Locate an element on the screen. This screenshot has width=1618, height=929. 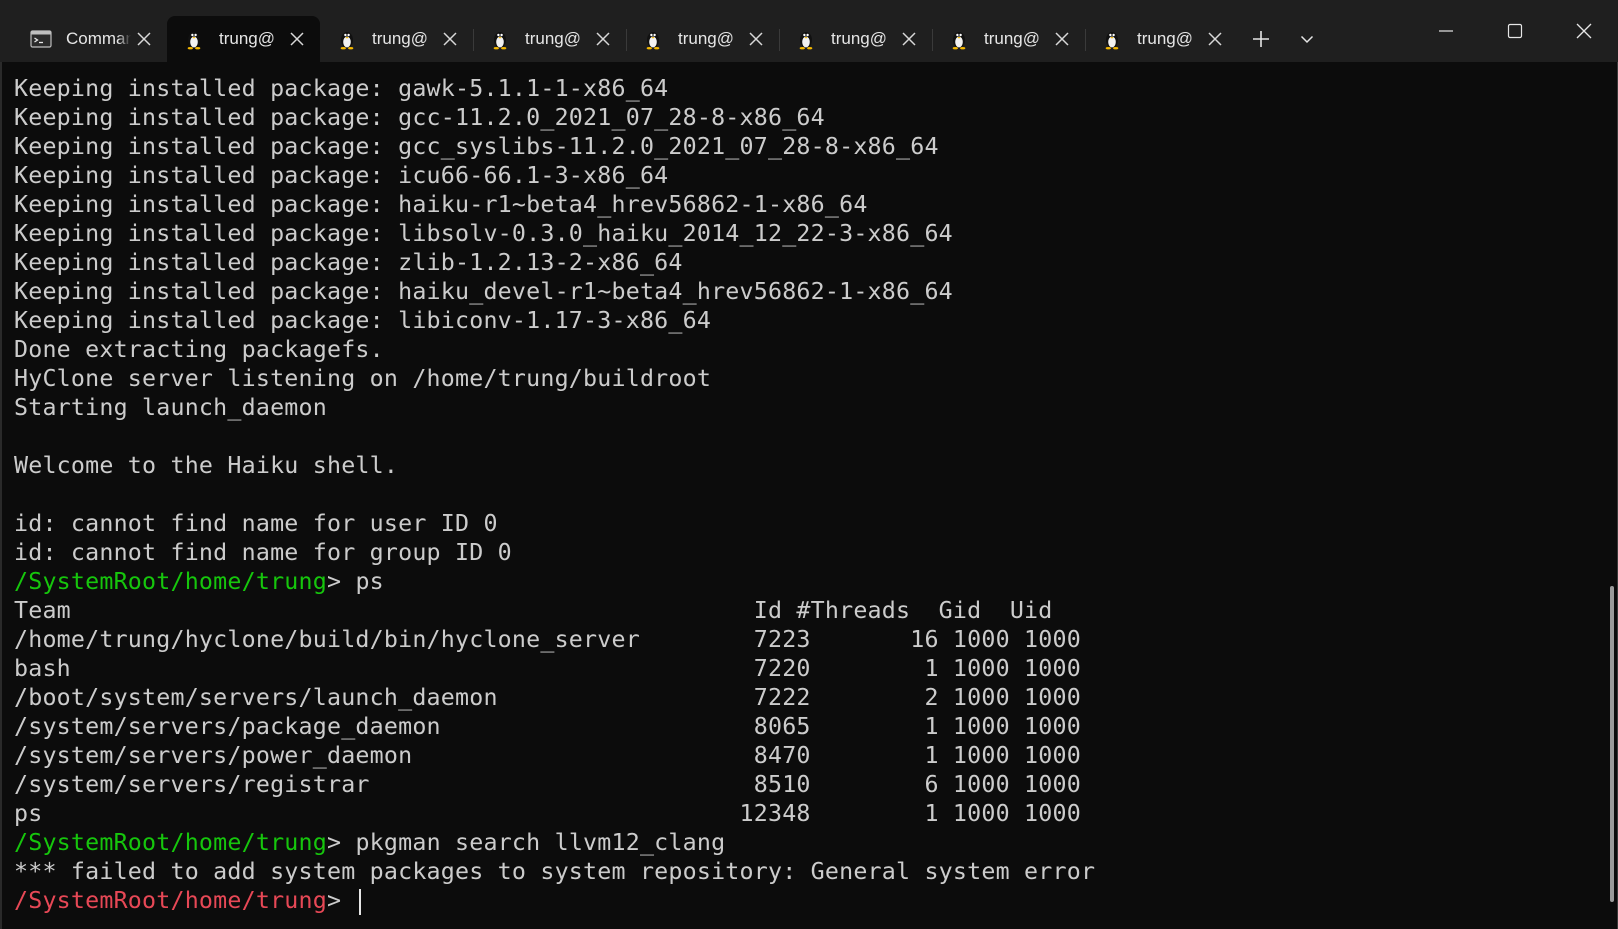
ps-table-row: bash 7220 1 1000 1000 is located at coordinates (547, 668).